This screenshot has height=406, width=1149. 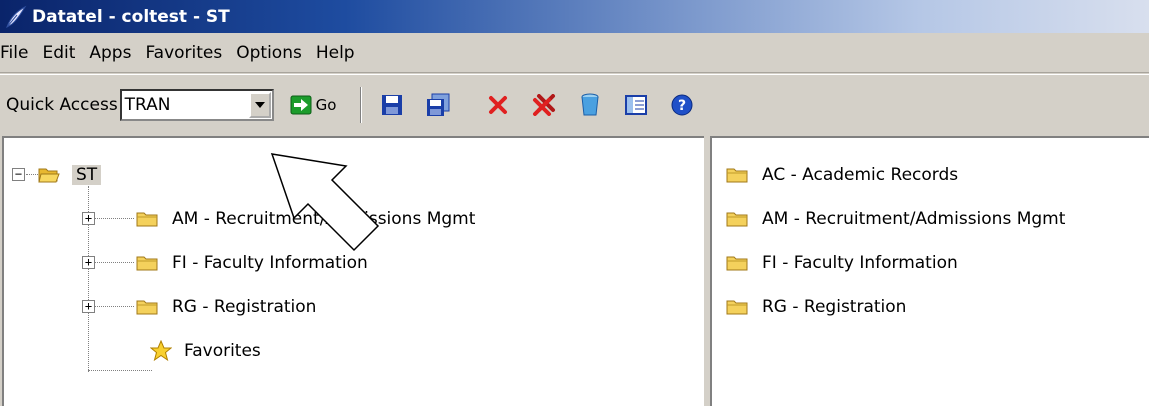 I want to click on list-item: AM - Recruitment/Admissions Mgmt, so click(x=895, y=219).